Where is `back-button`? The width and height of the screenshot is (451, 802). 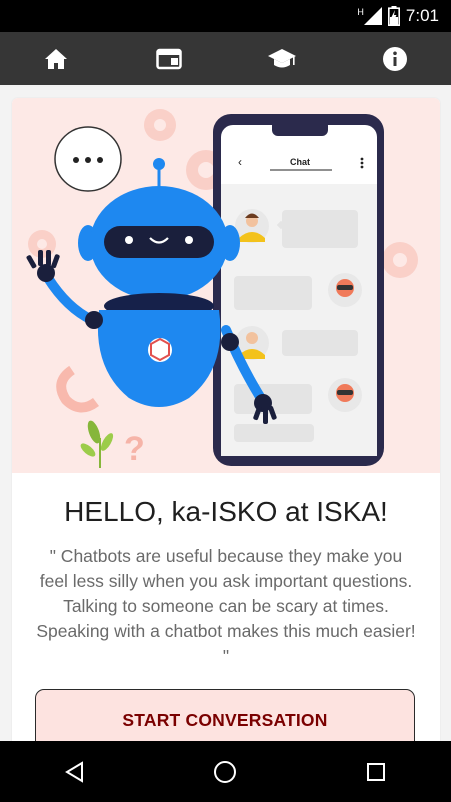
back-button is located at coordinates (75, 772).